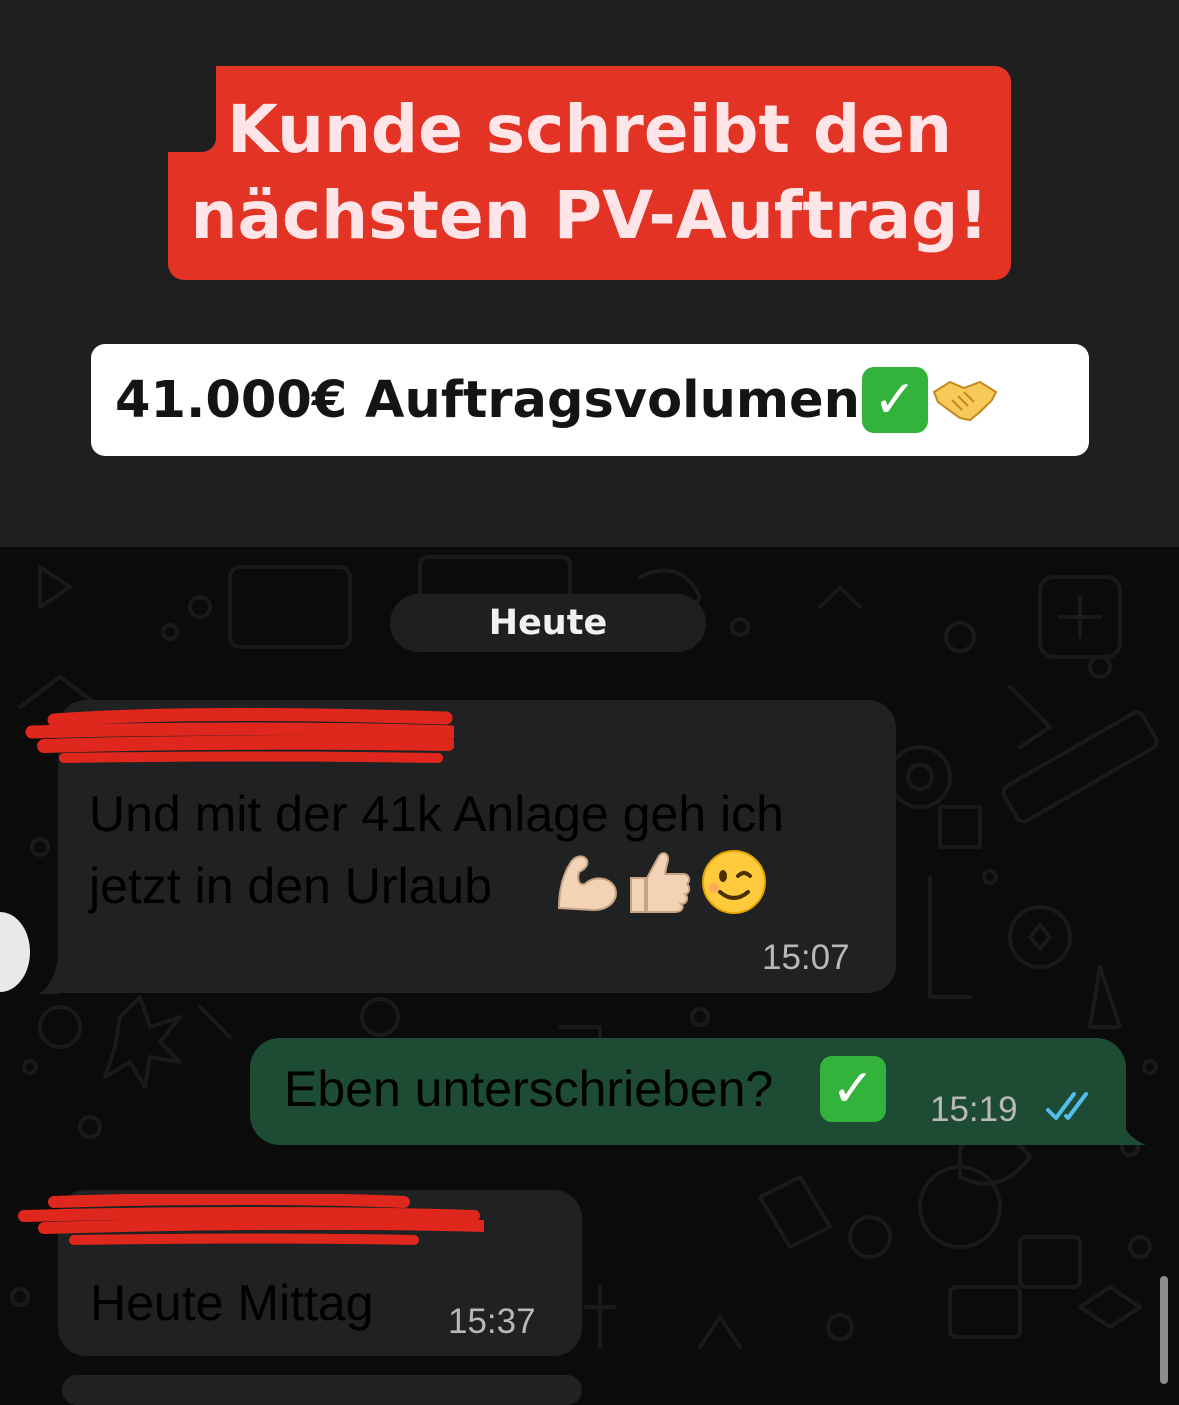 This screenshot has height=1405, width=1179. What do you see at coordinates (1133, 1129) in the screenshot?
I see `outgoing-bubble-tail` at bounding box center [1133, 1129].